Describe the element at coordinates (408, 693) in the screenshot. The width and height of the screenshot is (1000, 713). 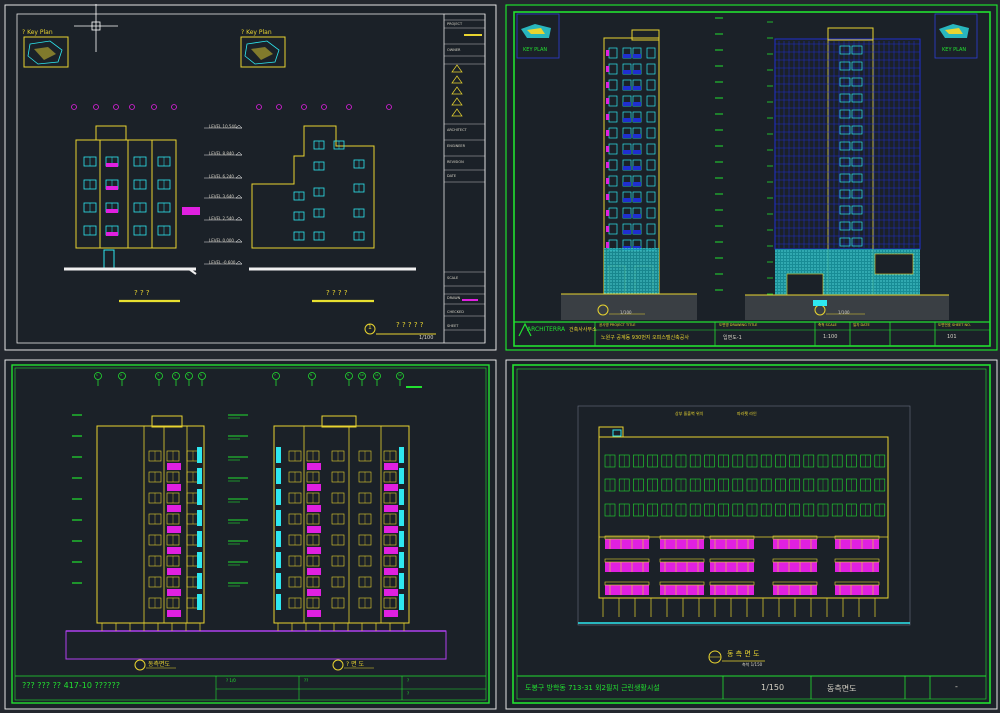
I see `footer-cell: ?` at that location.